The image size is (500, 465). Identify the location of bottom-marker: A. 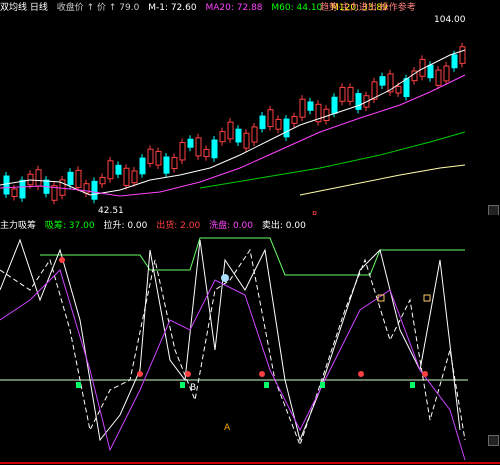
(227, 428).